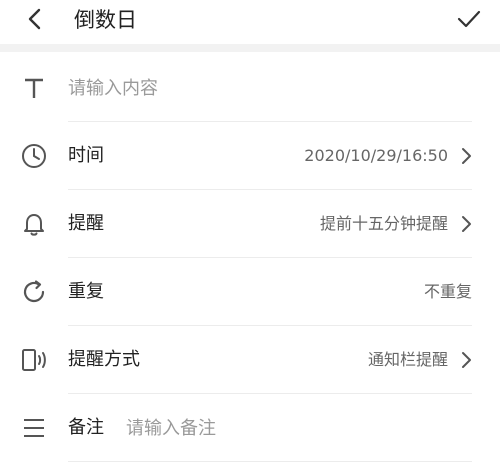  Describe the element at coordinates (250, 22) in the screenshot. I see `top-bar: 倒数日` at that location.